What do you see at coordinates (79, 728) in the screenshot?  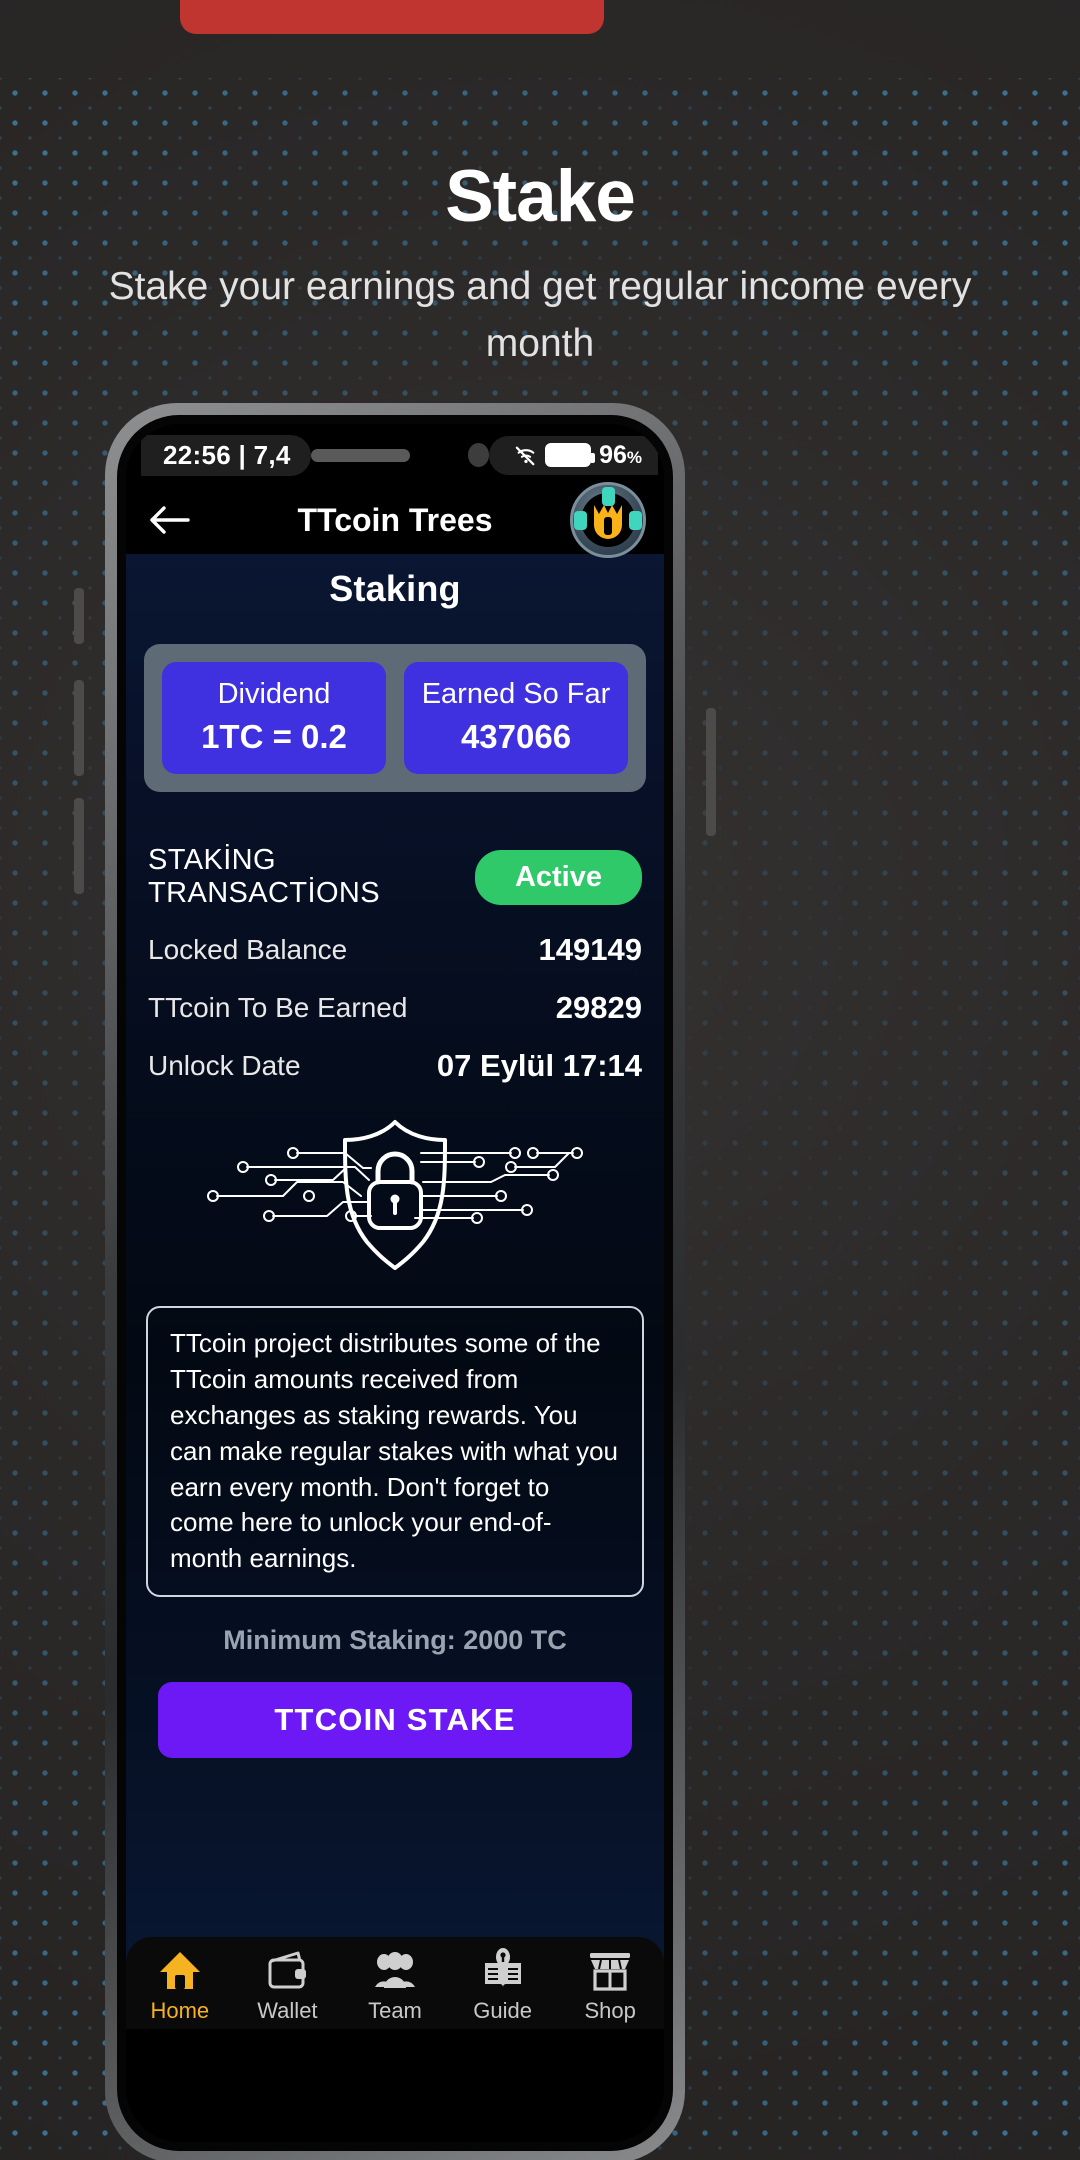 I see `phone-volume-up-button` at bounding box center [79, 728].